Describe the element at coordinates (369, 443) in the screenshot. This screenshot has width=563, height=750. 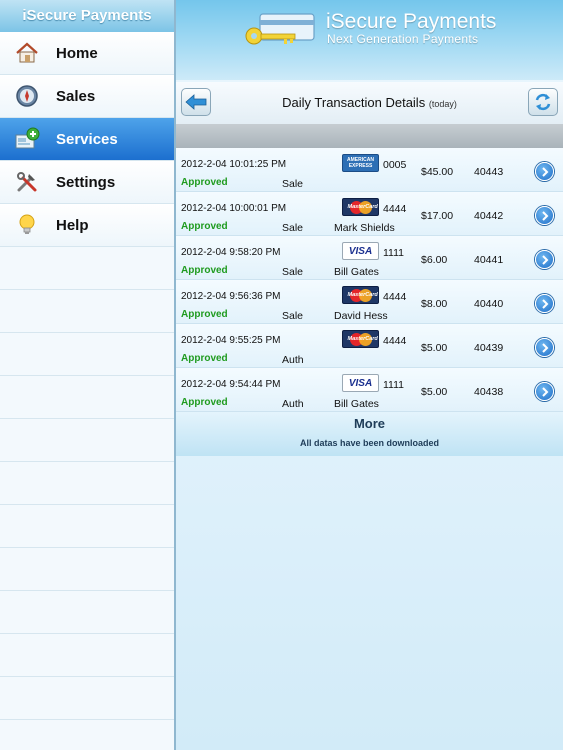
I see `download-status-note: All datas have been downloaded` at that location.